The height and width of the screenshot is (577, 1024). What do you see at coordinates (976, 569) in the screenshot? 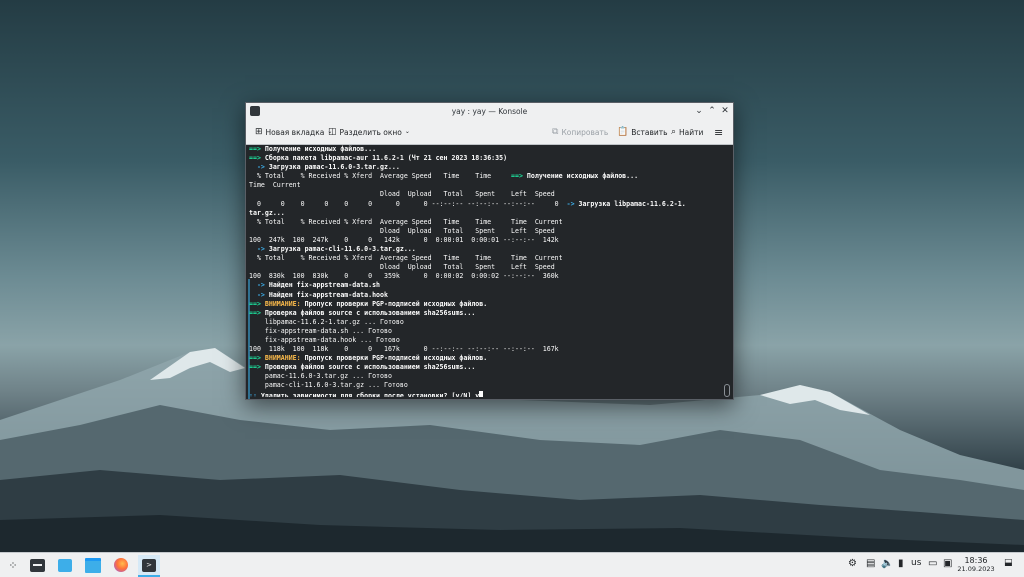
I see `clock-date: 21.09.2023` at bounding box center [976, 569].